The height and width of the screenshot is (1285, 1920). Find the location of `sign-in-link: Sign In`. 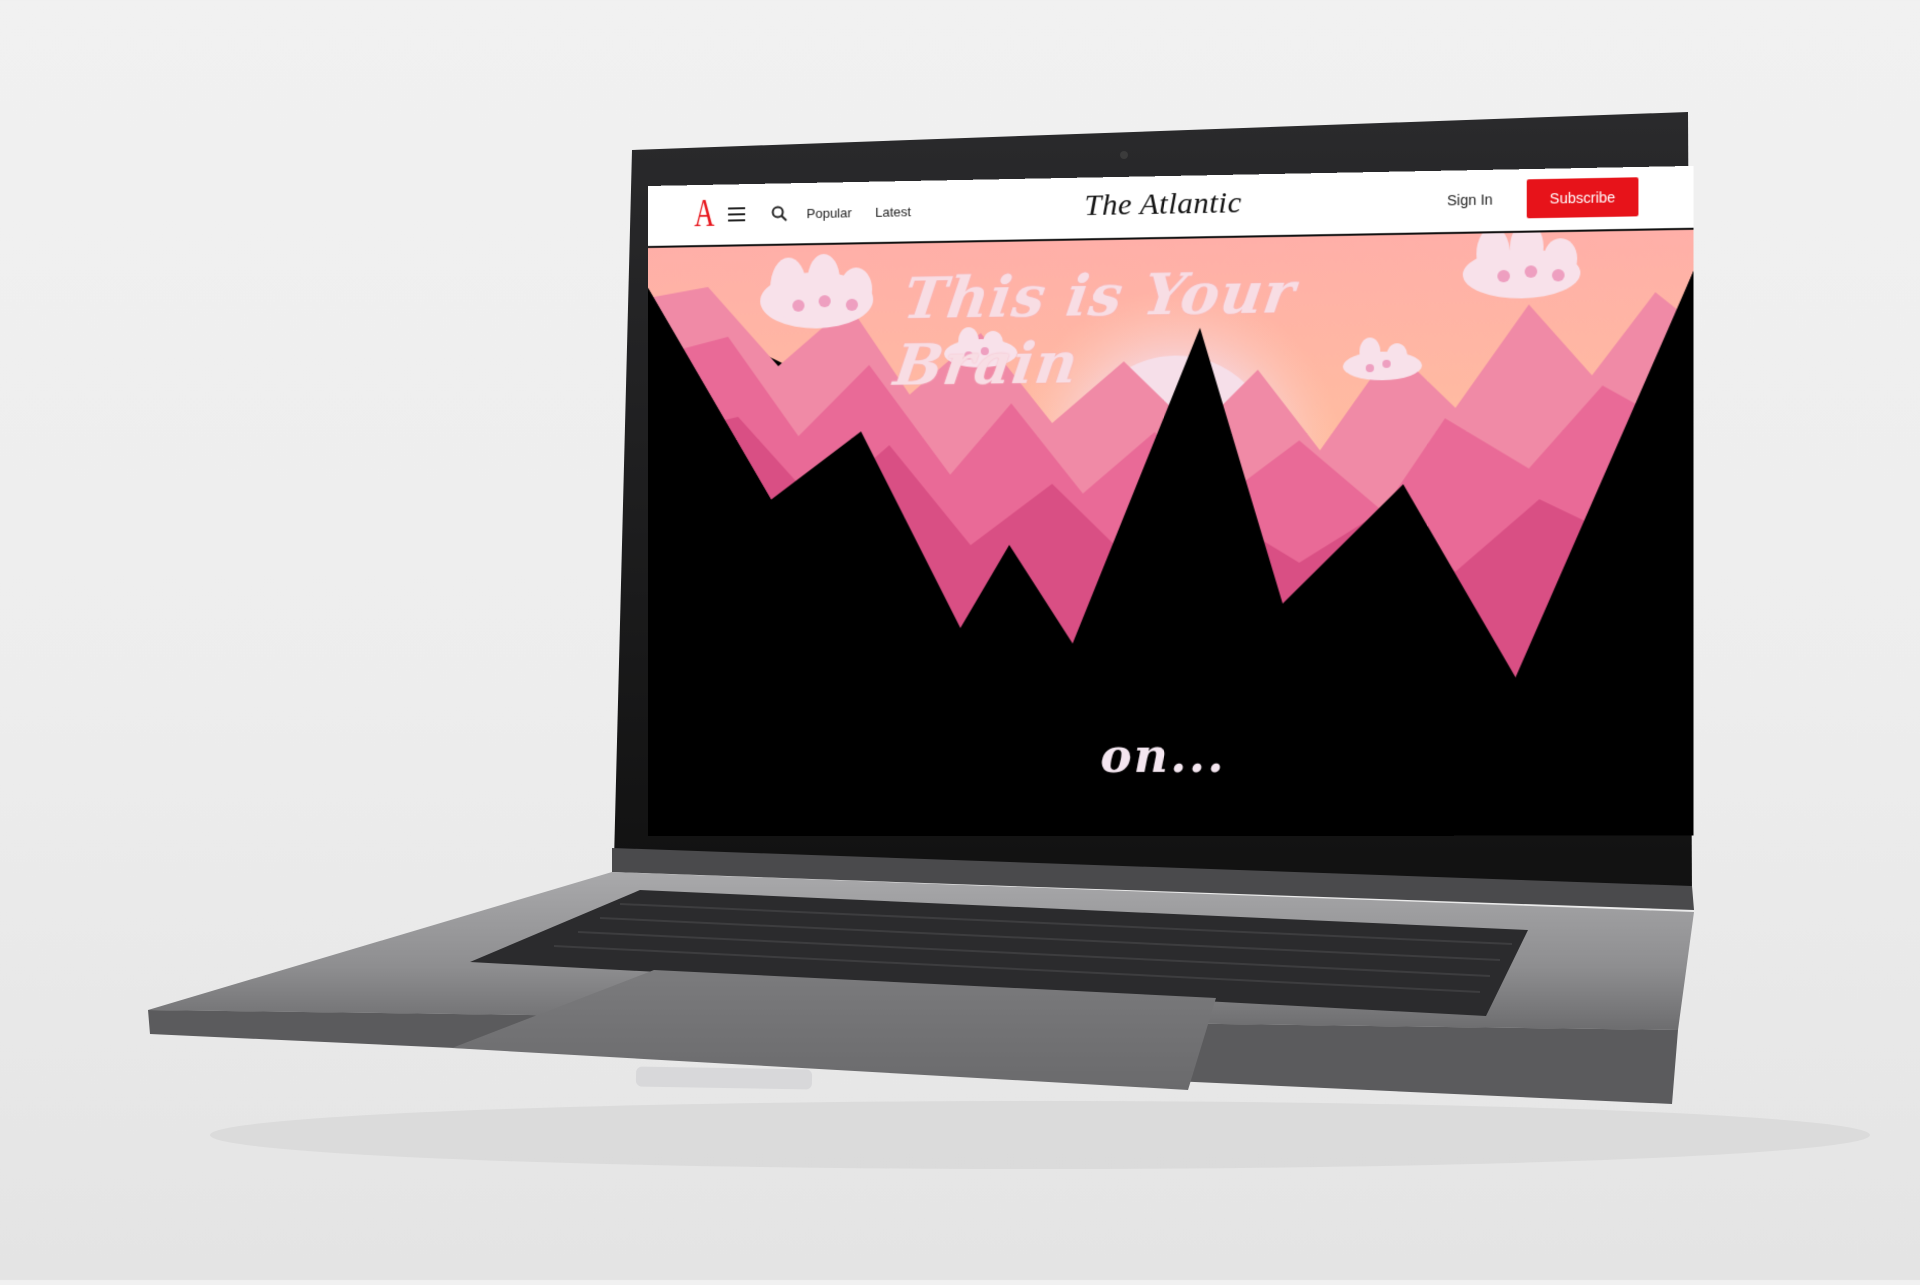

sign-in-link: Sign In is located at coordinates (1470, 199).